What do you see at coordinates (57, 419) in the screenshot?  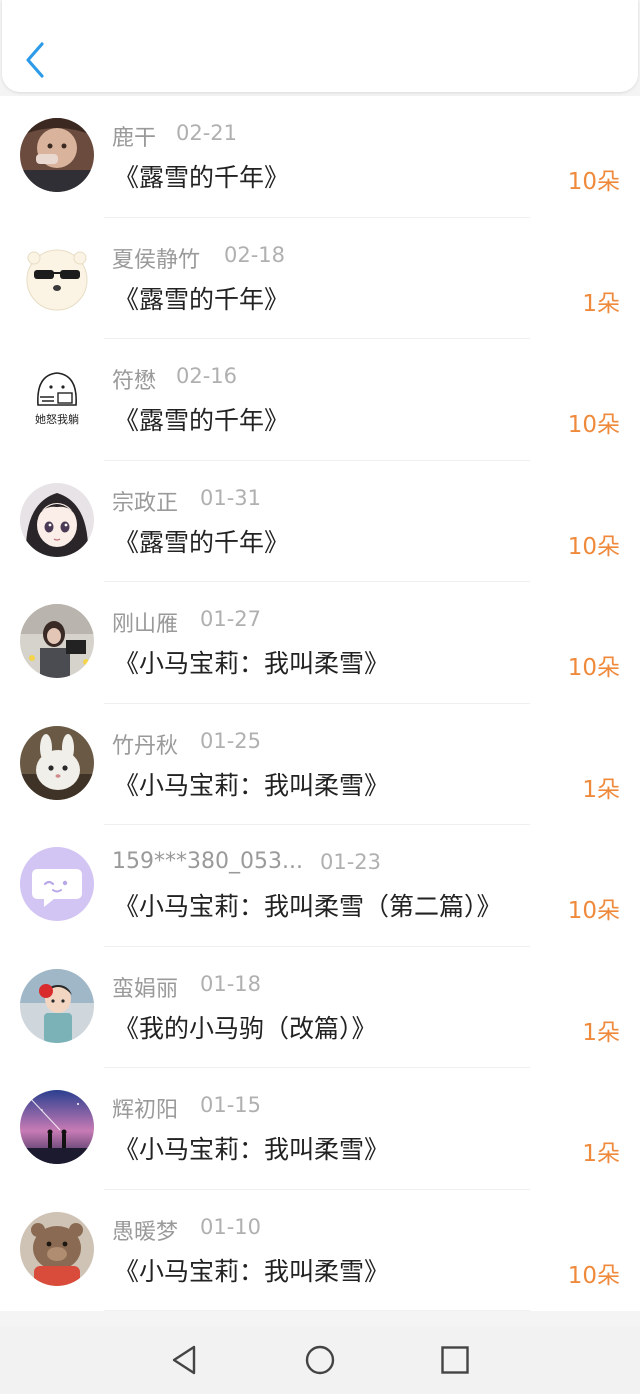 I see `avatar-caption: 她怒我躺` at bounding box center [57, 419].